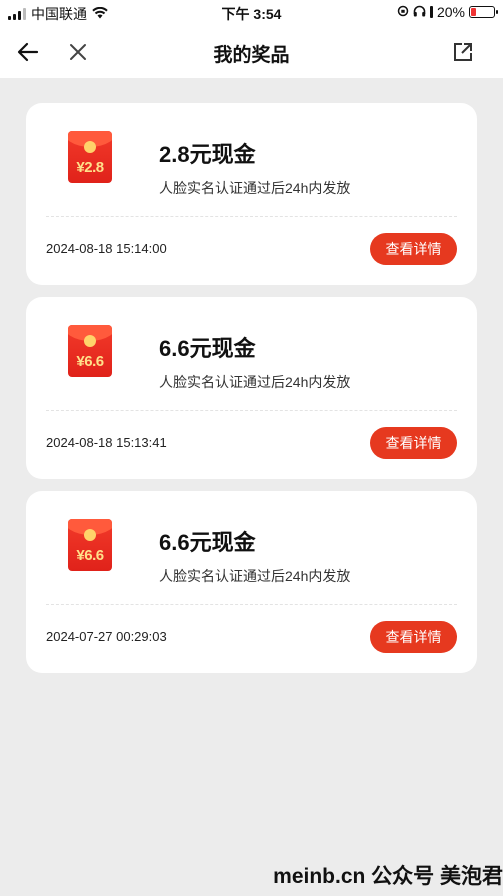 The height and width of the screenshot is (896, 503). I want to click on share-button, so click(463, 52).